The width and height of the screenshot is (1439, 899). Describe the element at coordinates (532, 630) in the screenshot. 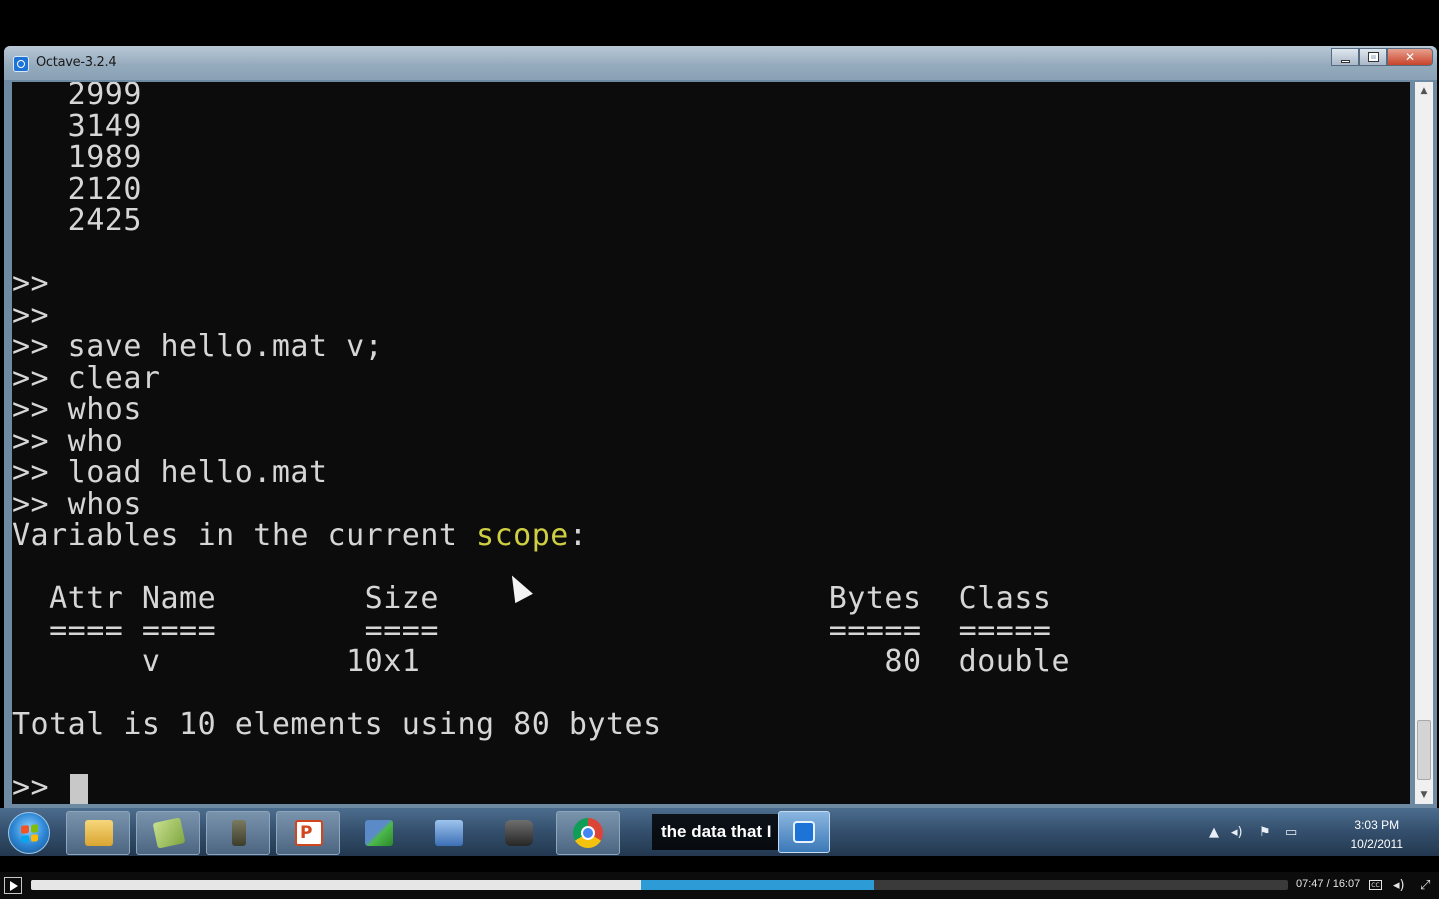

I see `console-line: ==== ==== ==== ===== =====` at that location.